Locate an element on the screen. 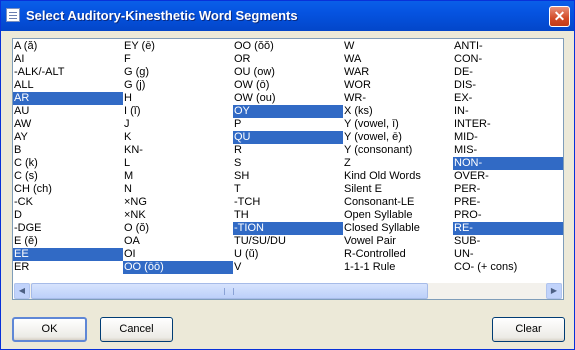 The height and width of the screenshot is (350, 575). list-item: K is located at coordinates (178, 137).